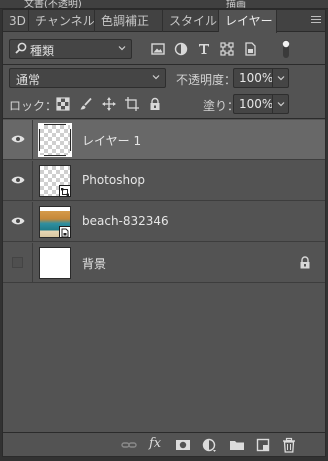 Image resolution: width=328 pixels, height=461 pixels. What do you see at coordinates (113, 180) in the screenshot?
I see `layer-name: Photoshop` at bounding box center [113, 180].